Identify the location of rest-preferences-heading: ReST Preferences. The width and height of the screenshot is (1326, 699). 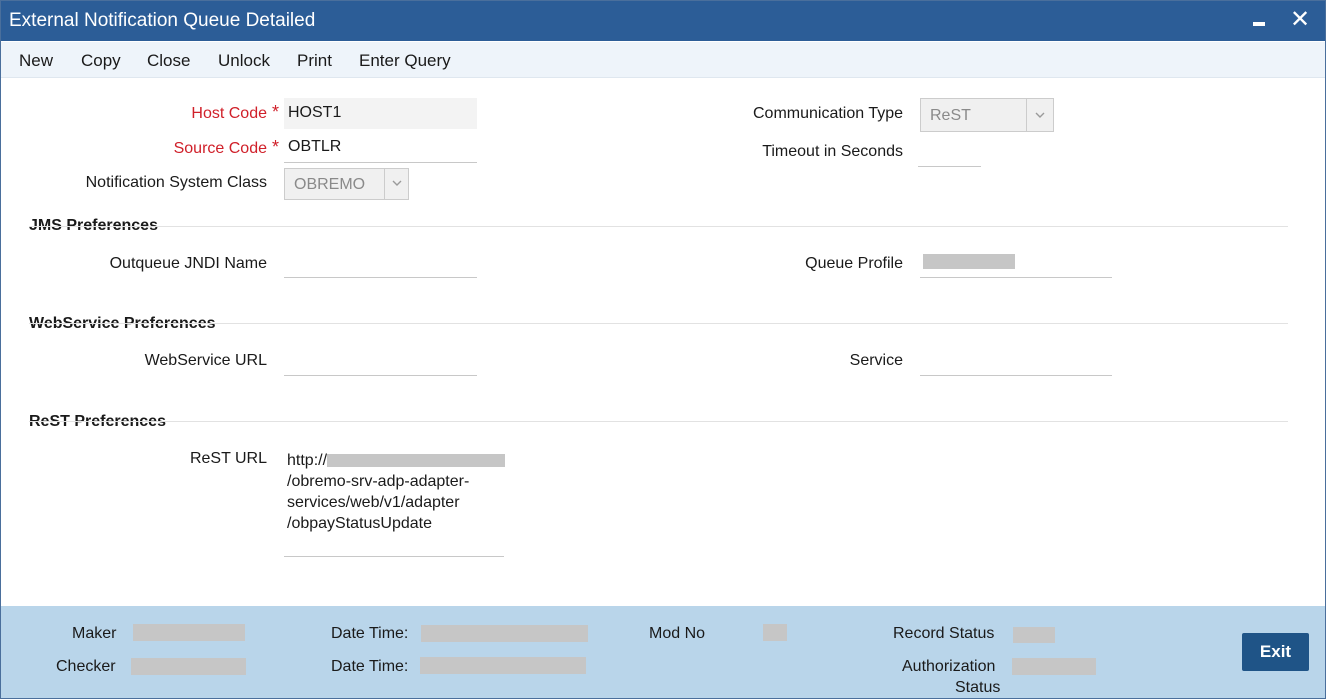
(97, 421).